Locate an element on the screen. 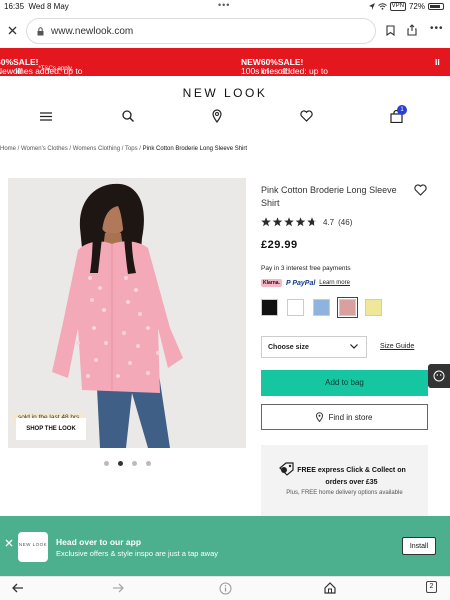  status-indicators: VPN 72% is located at coordinates (406, 6).